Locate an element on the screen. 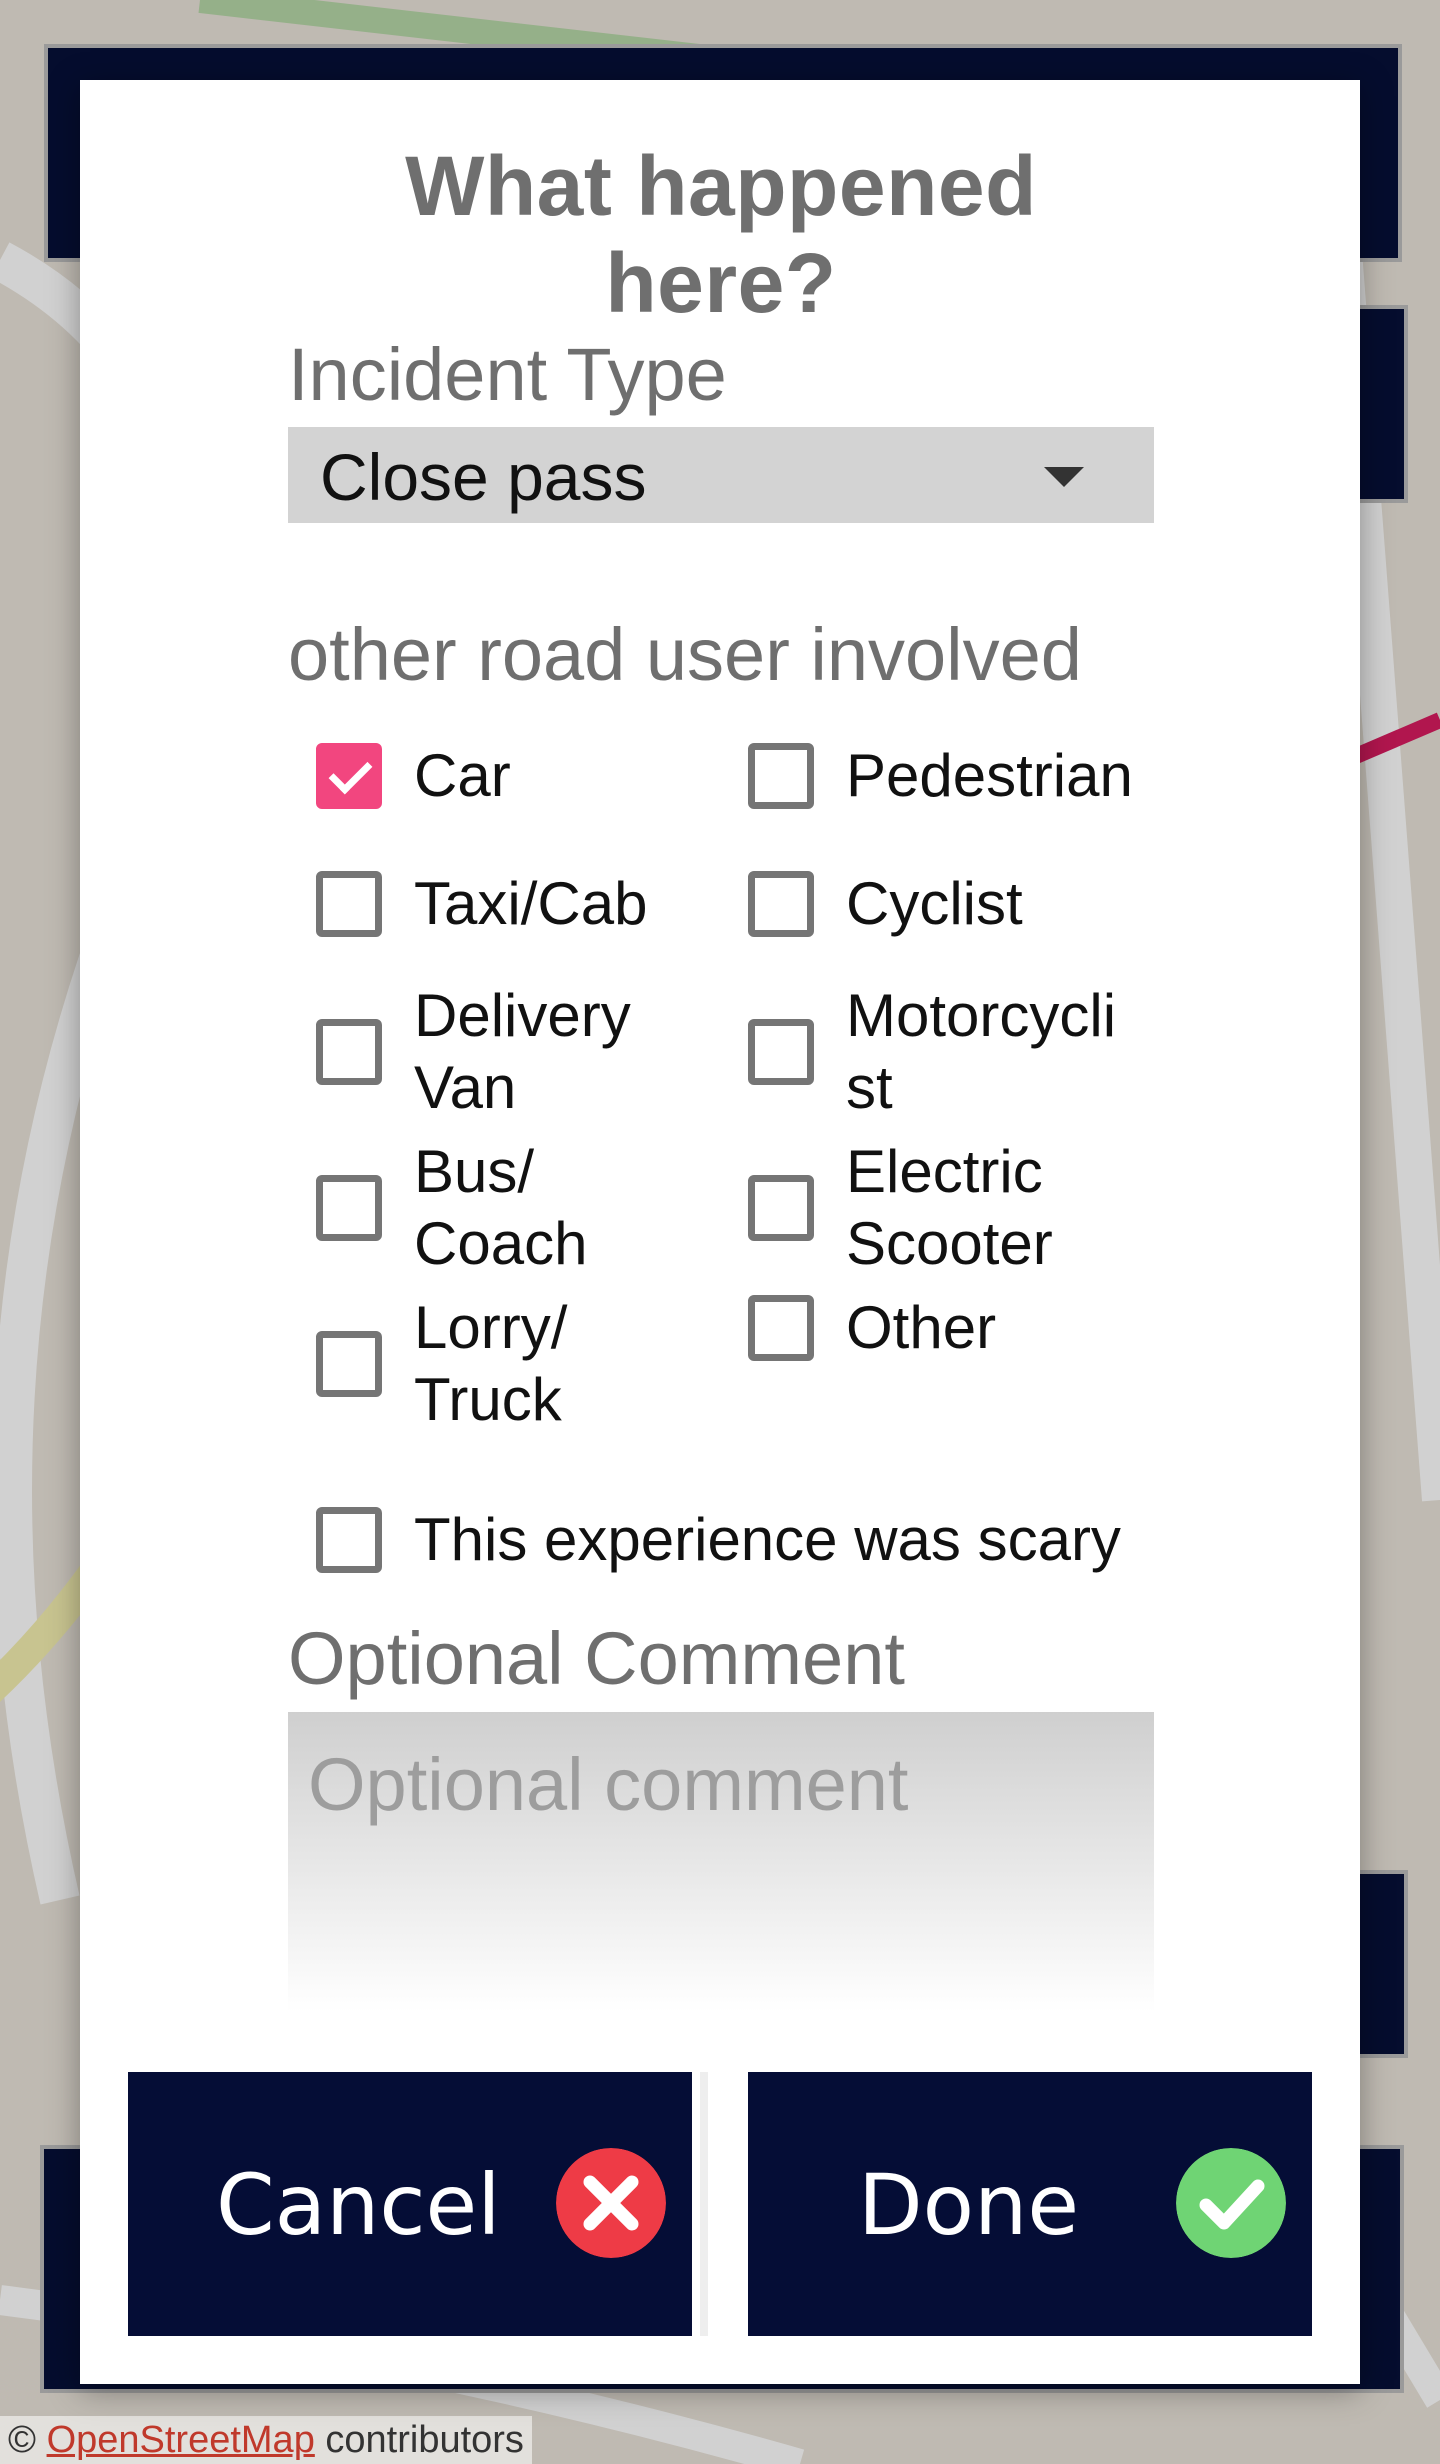  option-lorry-truck: Lorry/ Truck is located at coordinates (441, 1364).